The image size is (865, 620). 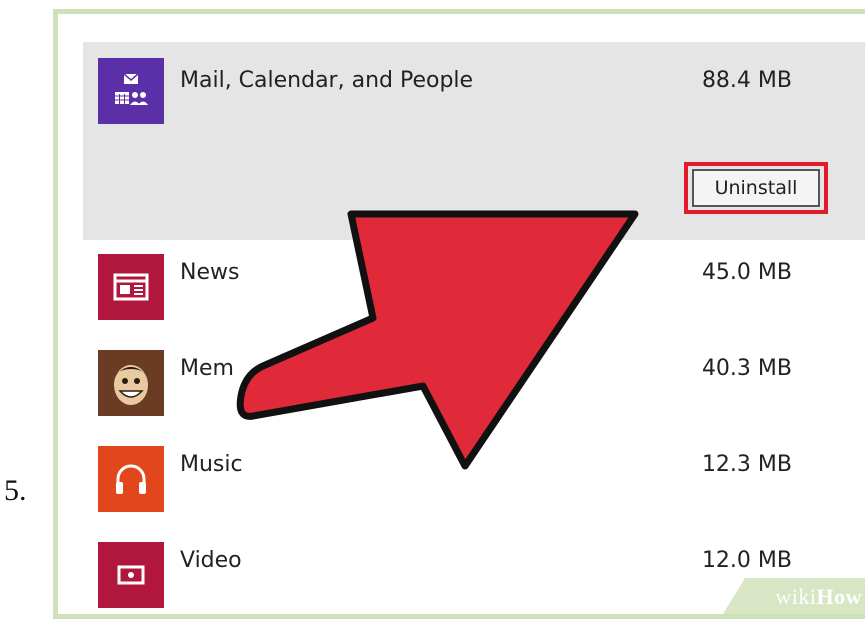 What do you see at coordinates (207, 368) in the screenshot?
I see `app-name: Mem` at bounding box center [207, 368].